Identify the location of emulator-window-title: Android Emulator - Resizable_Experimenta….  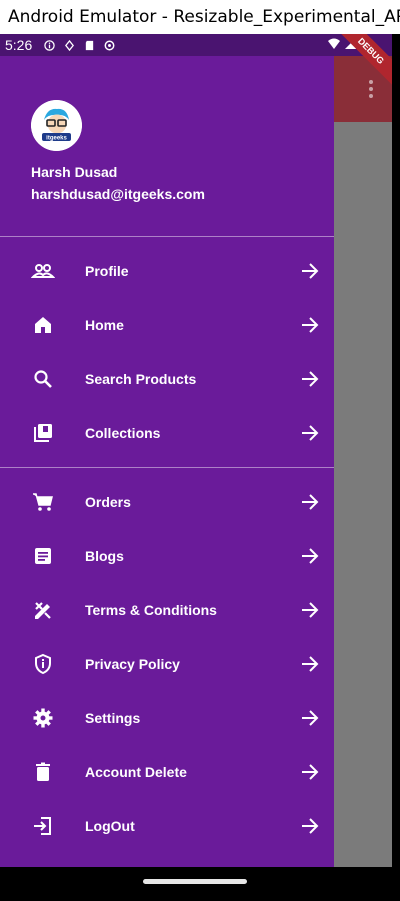
(200, 17).